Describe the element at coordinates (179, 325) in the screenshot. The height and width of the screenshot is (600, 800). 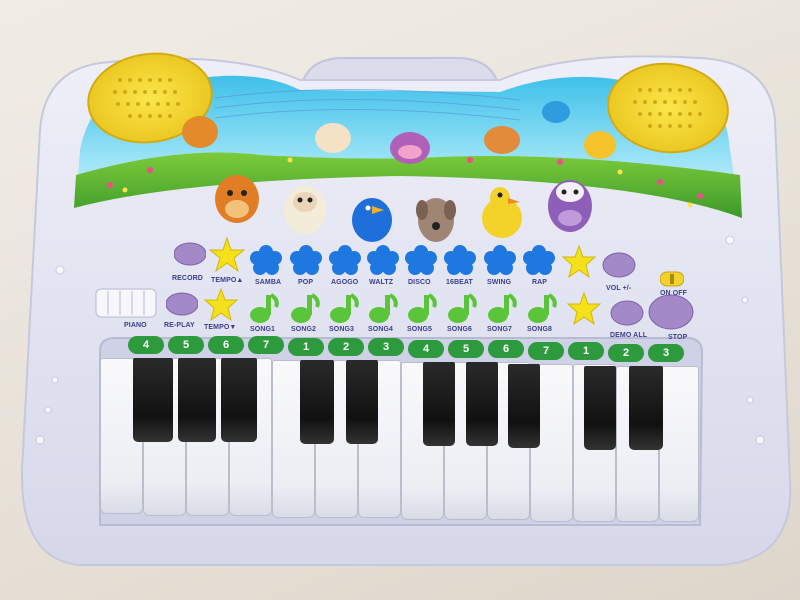
I see `replay-label: RE-PLAY` at that location.